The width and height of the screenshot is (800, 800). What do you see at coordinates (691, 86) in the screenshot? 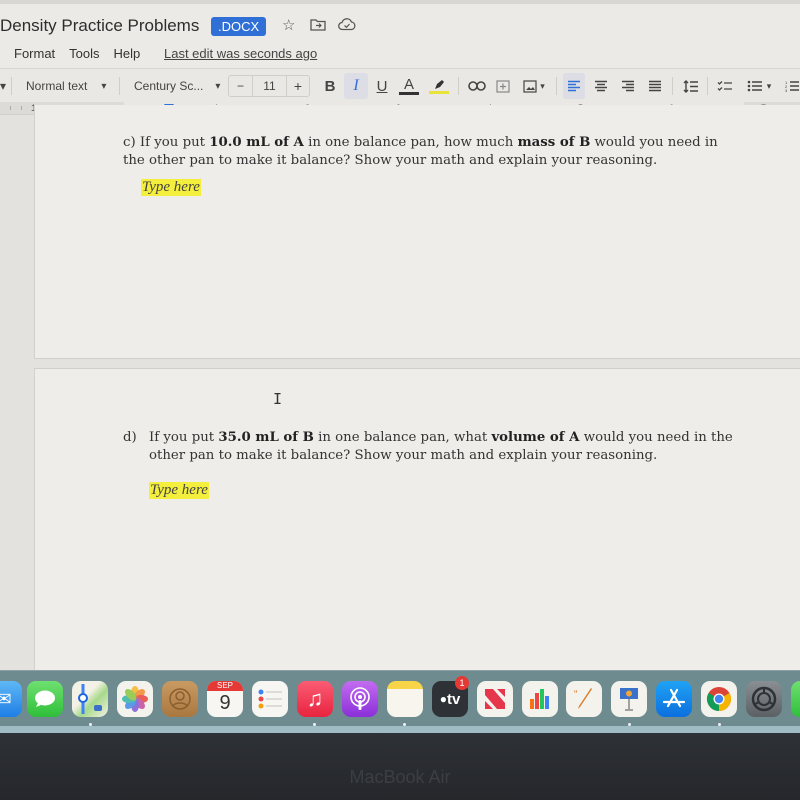
I see `line-spacing-button` at bounding box center [691, 86].